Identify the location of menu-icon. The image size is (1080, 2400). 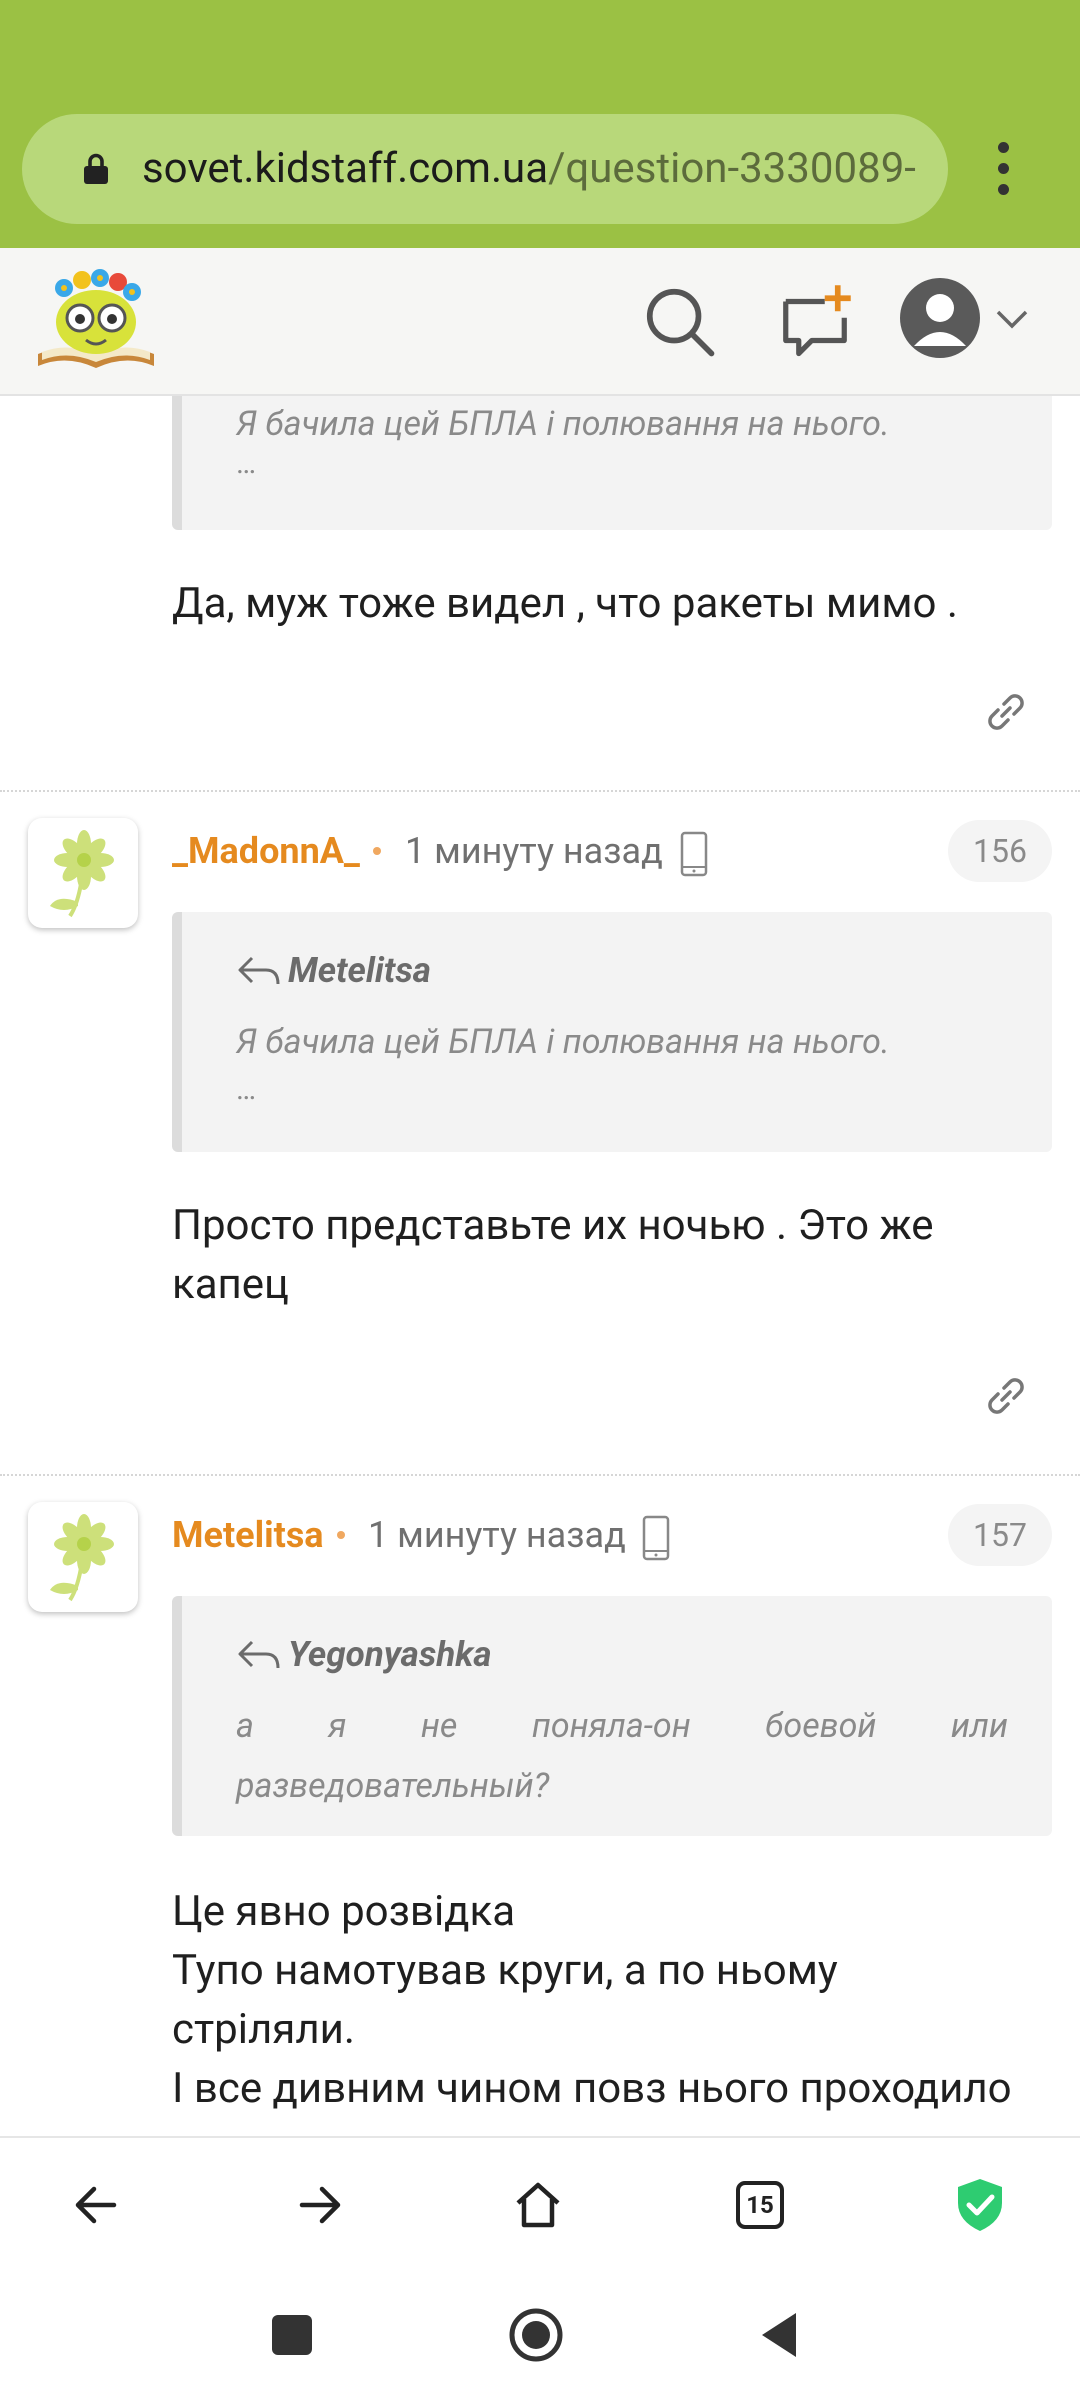
(1003, 170).